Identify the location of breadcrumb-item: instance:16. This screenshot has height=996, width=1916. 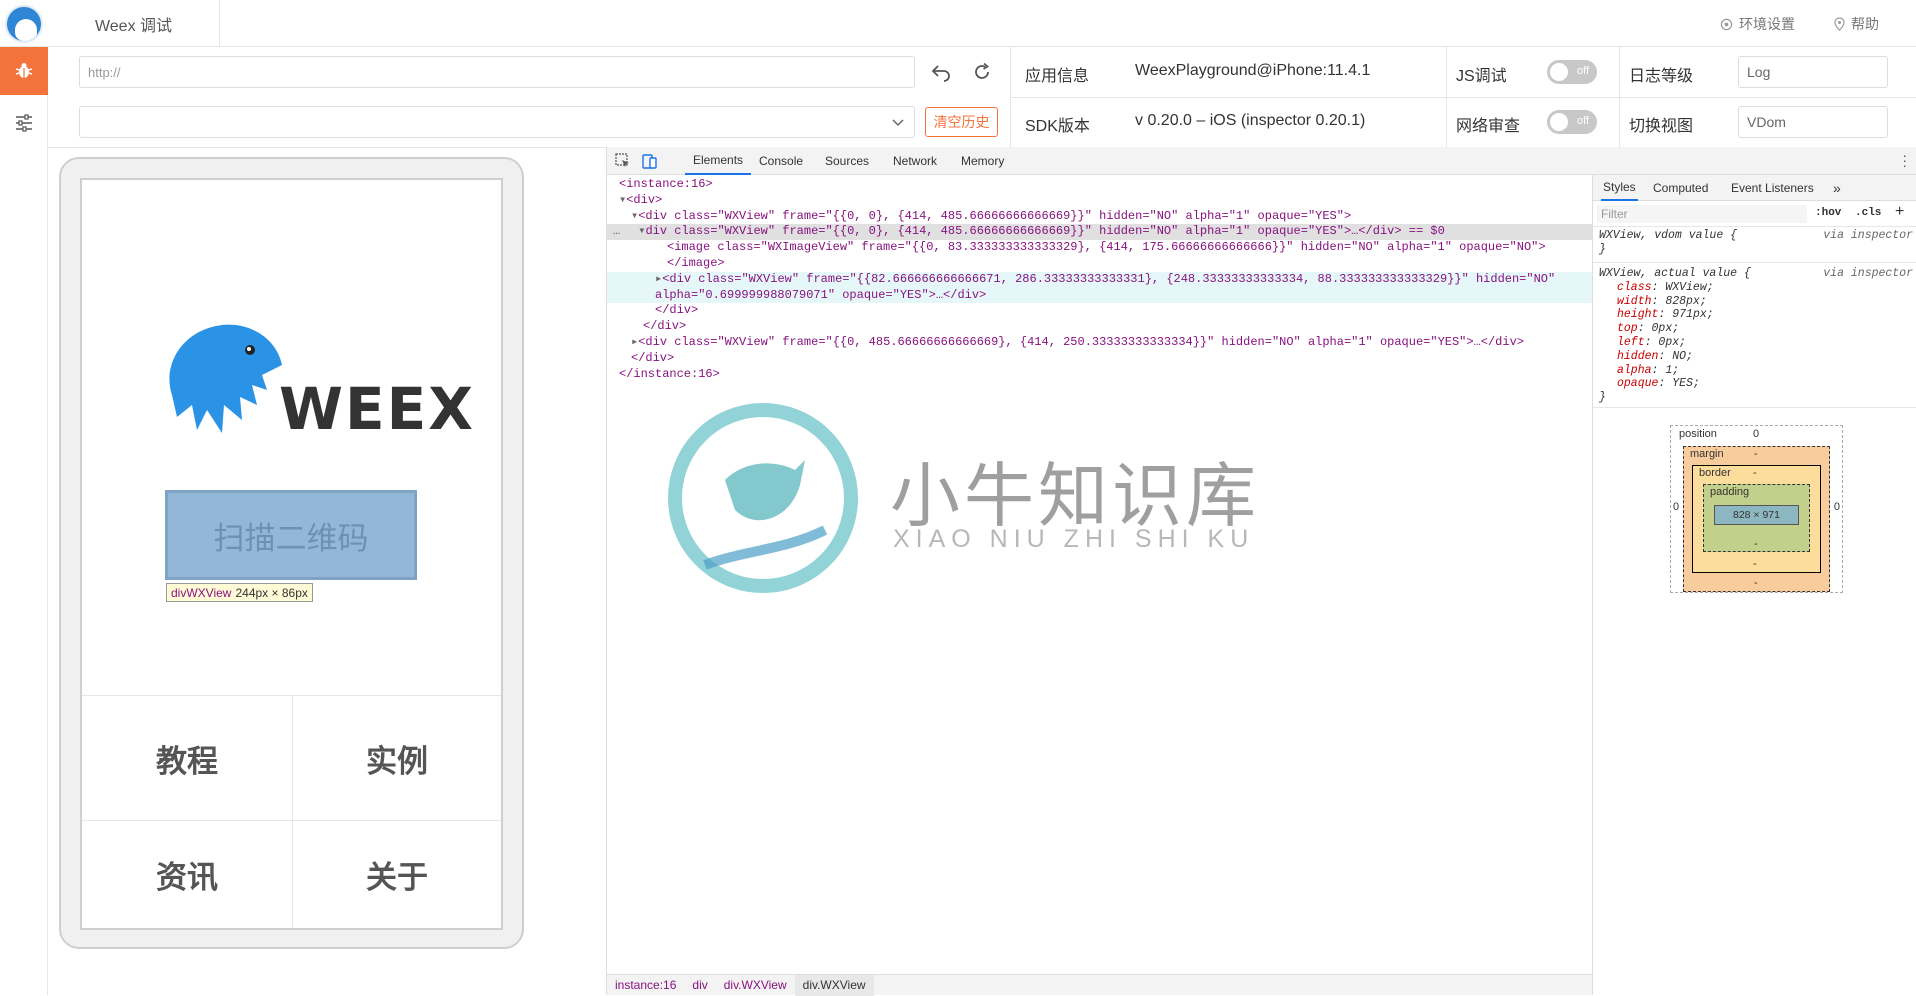
(645, 985).